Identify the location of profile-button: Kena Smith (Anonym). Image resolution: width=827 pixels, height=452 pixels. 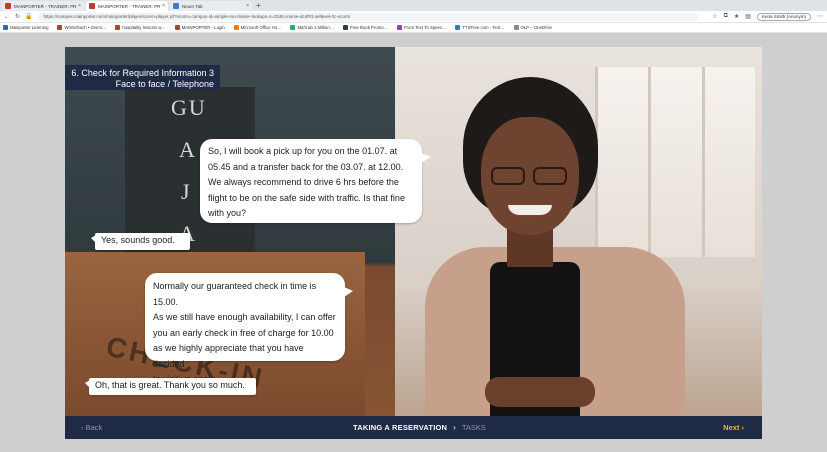
(783, 16).